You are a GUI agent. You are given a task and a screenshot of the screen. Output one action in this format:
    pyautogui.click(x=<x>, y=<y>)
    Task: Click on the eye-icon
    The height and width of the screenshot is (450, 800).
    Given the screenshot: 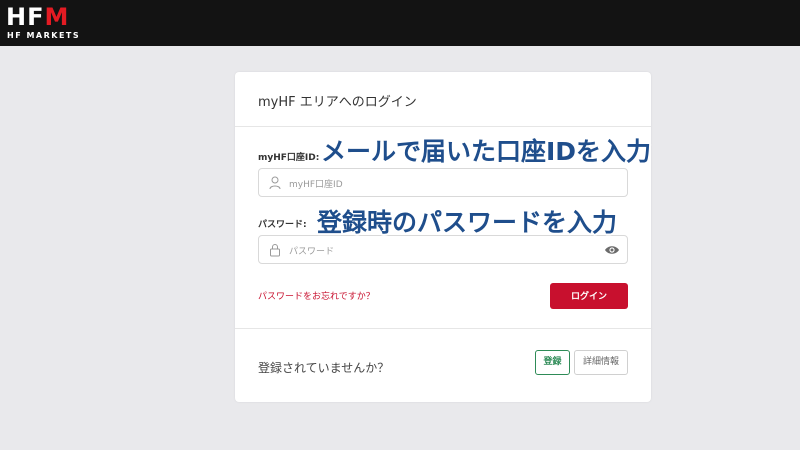 What is the action you would take?
    pyautogui.click(x=612, y=250)
    